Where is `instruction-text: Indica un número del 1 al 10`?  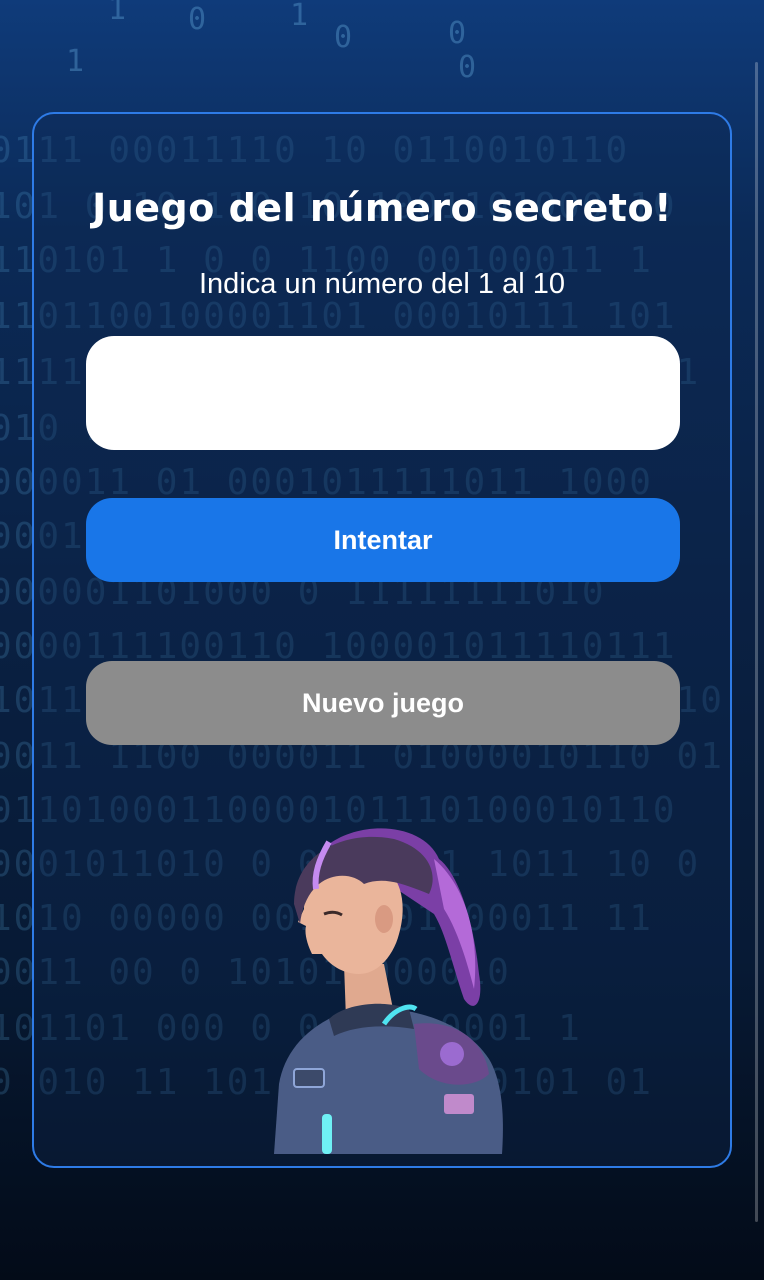
instruction-text: Indica un número del 1 al 10 is located at coordinates (382, 284).